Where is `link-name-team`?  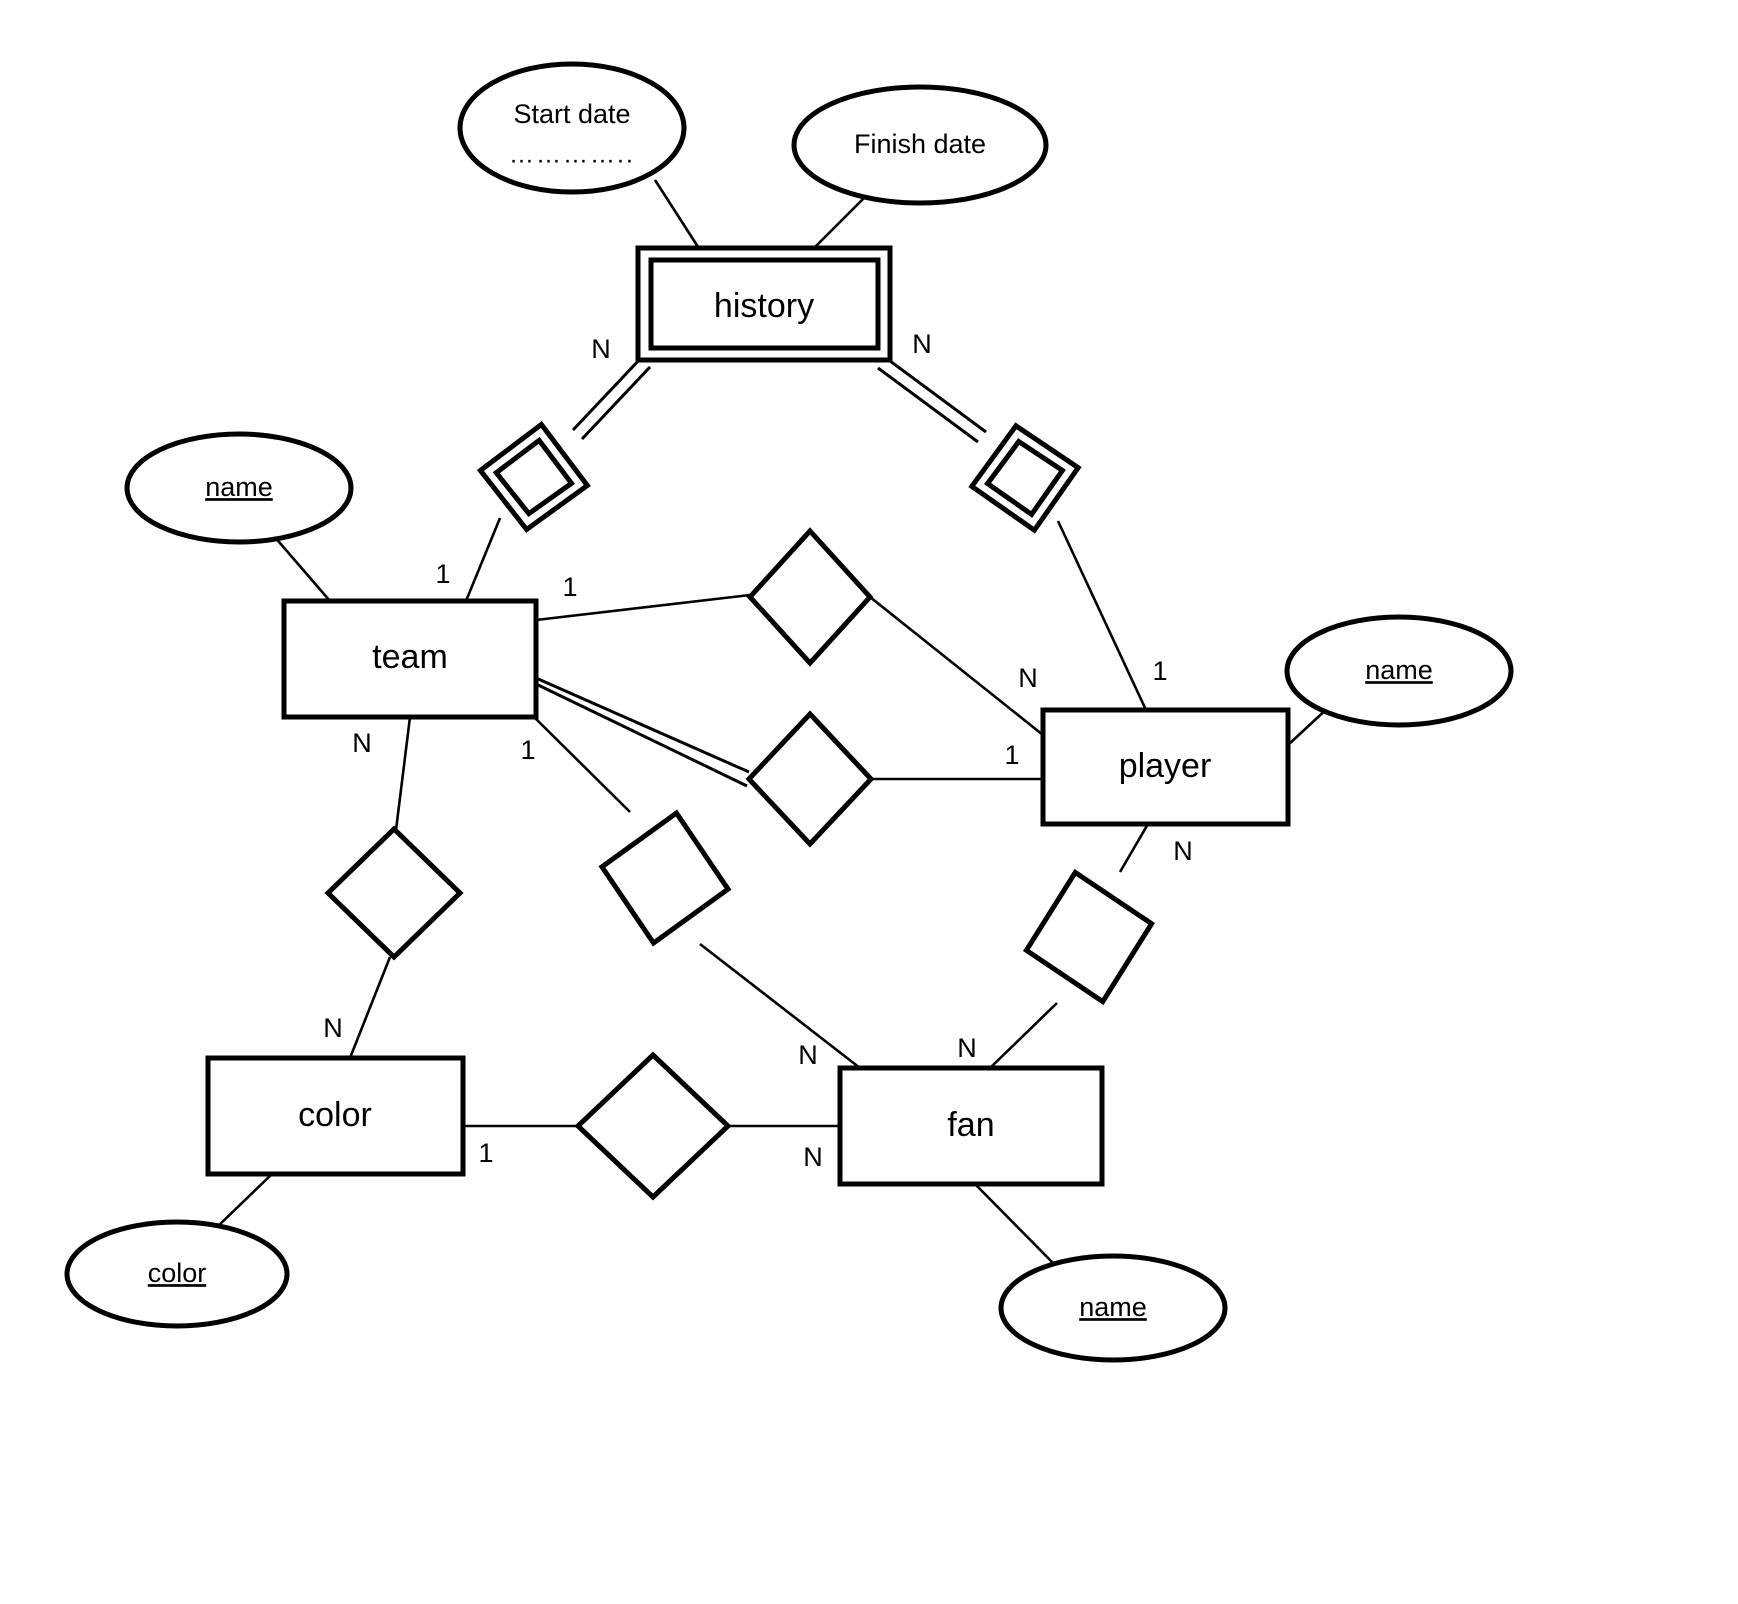 link-name-team is located at coordinates (301, 568).